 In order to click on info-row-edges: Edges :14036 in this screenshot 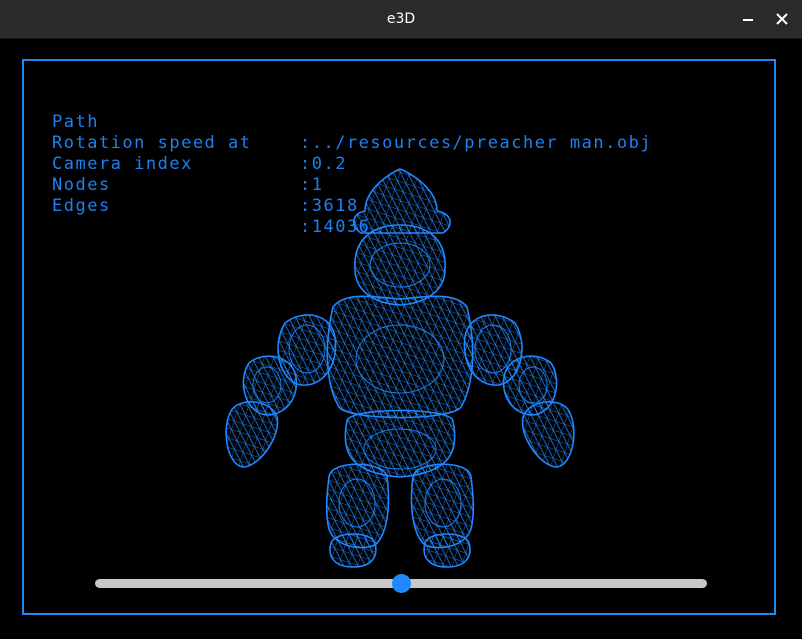, I will do `click(210, 206)`.